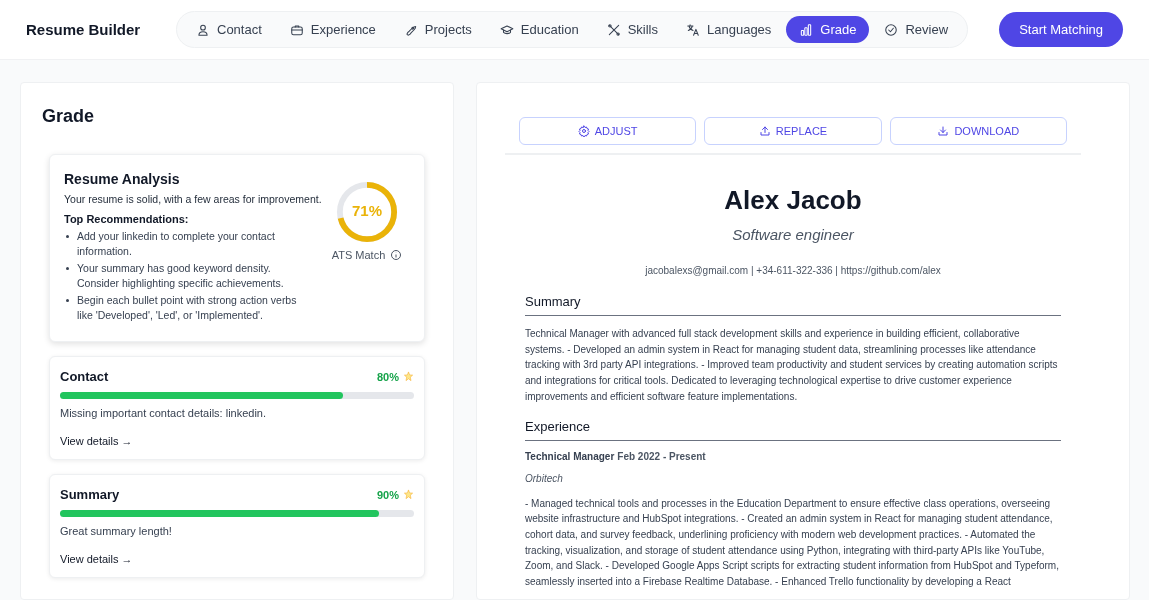  Describe the element at coordinates (891, 29) in the screenshot. I see `check-circle-icon` at that location.